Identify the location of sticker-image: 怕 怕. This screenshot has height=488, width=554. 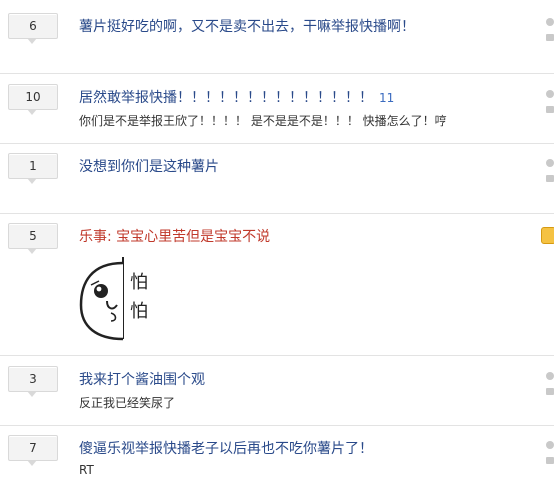
(120, 298).